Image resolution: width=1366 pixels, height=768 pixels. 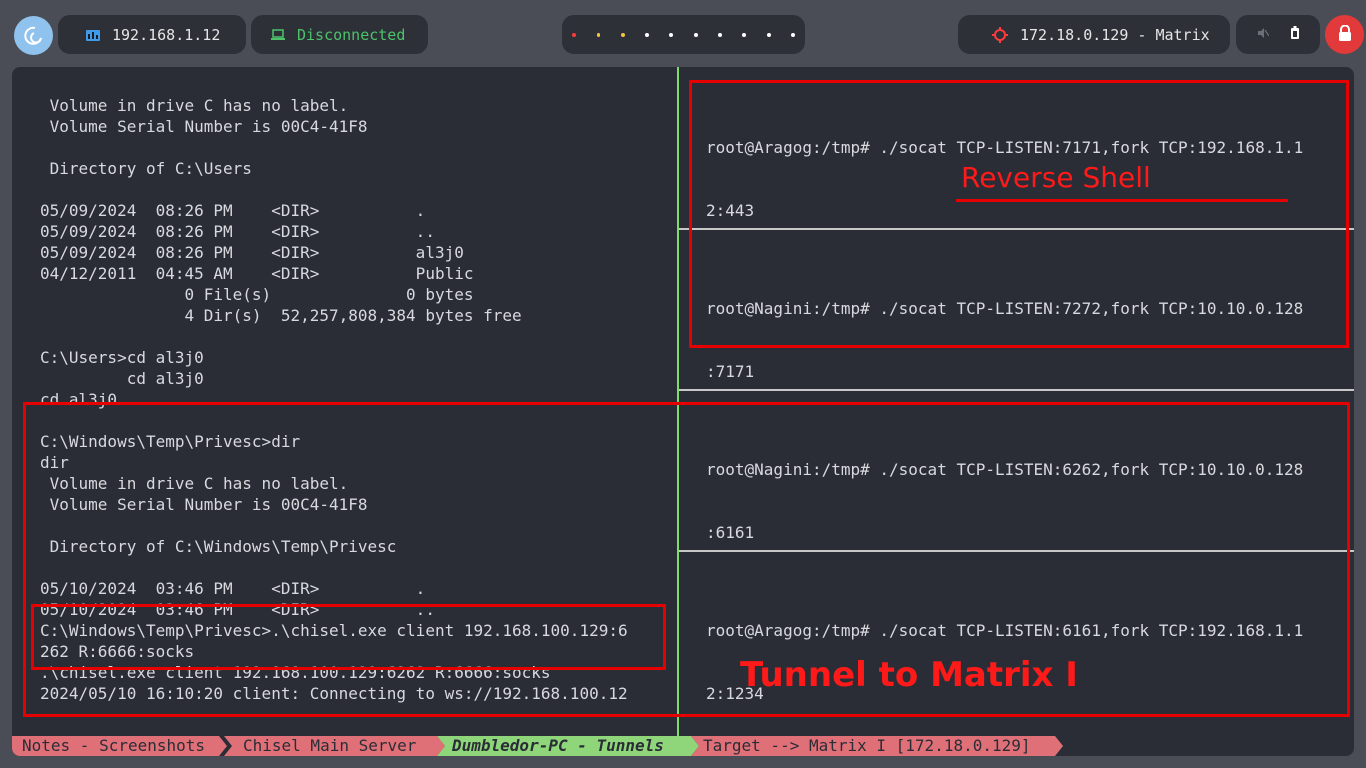 What do you see at coordinates (330, 745) in the screenshot?
I see `tab-label: Chisel Main Server` at bounding box center [330, 745].